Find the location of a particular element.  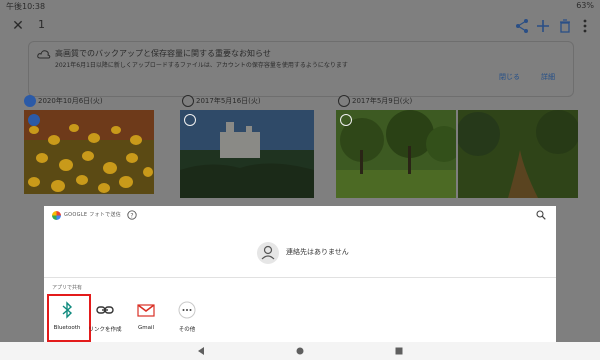

share-app-label: Gmail is located at coordinates (146, 328).